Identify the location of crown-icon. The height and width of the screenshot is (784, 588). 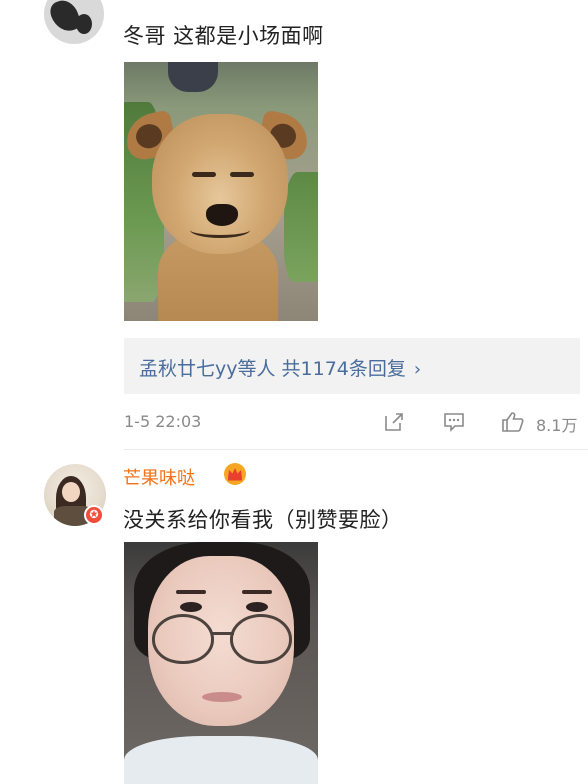
(235, 474).